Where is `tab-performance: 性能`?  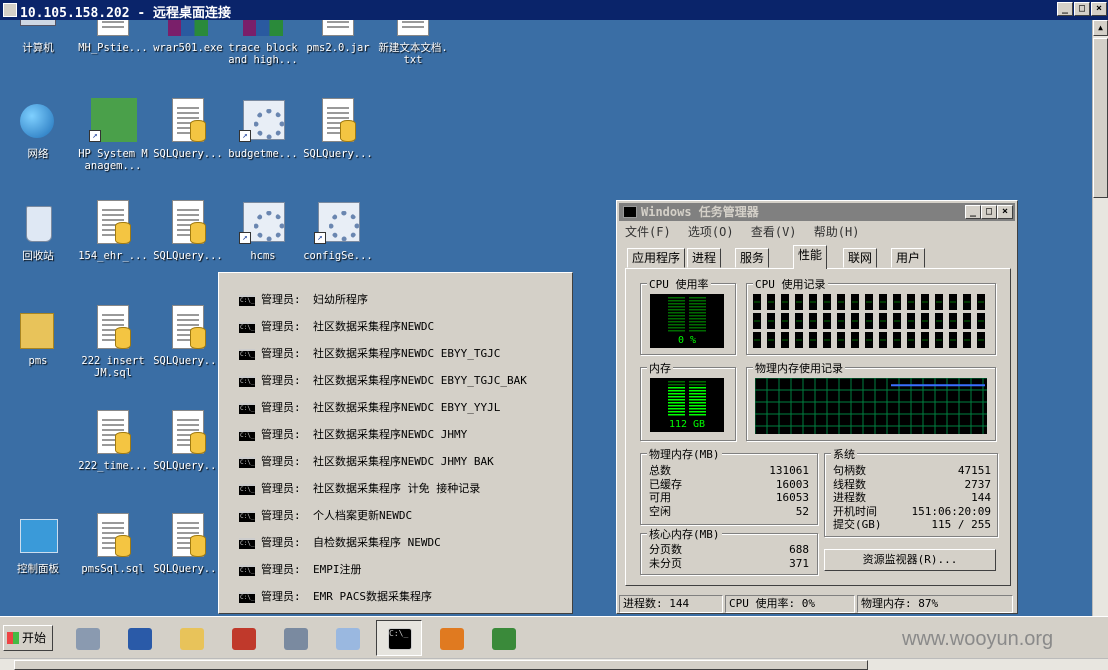 tab-performance: 性能 is located at coordinates (810, 257).